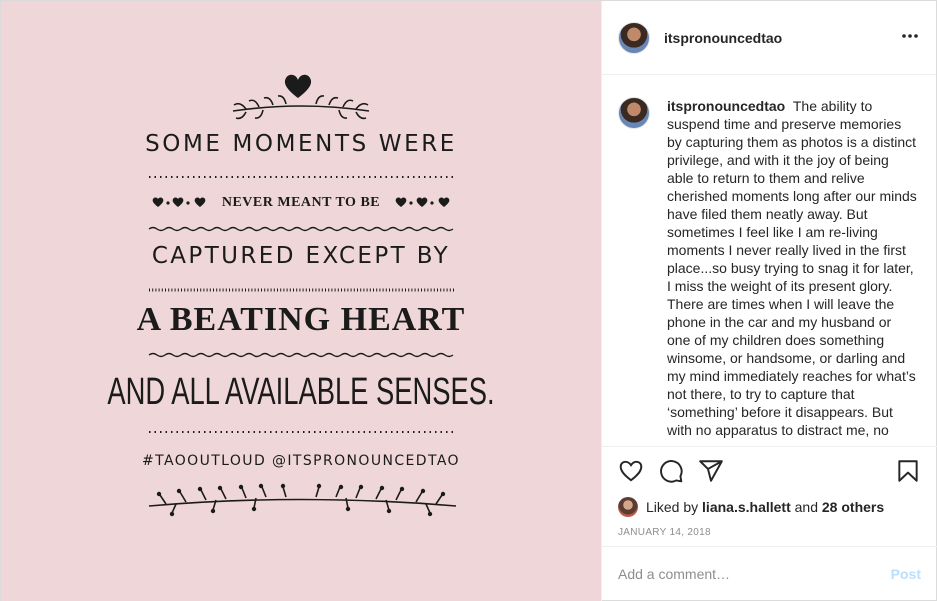 The height and width of the screenshot is (601, 937). Describe the element at coordinates (301, 107) in the screenshot. I see `top-vine-ornament` at that location.